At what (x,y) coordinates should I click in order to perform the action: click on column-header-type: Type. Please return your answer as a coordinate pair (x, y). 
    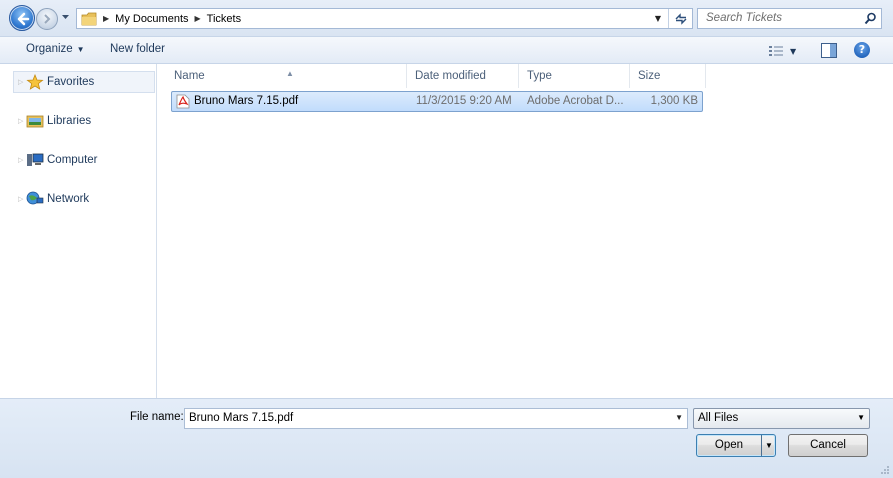
    Looking at the image, I should click on (574, 76).